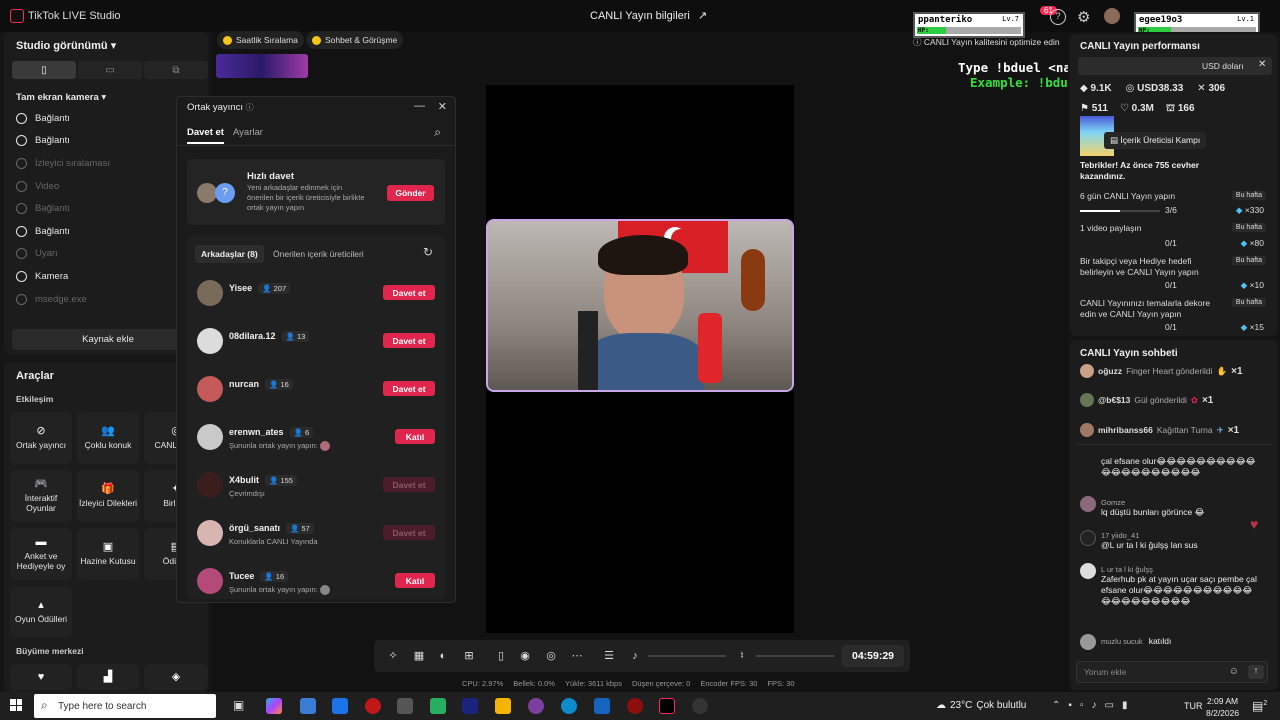 Image resolution: width=1280 pixels, height=720 pixels. I want to click on source-item: Video, so click(102, 186).